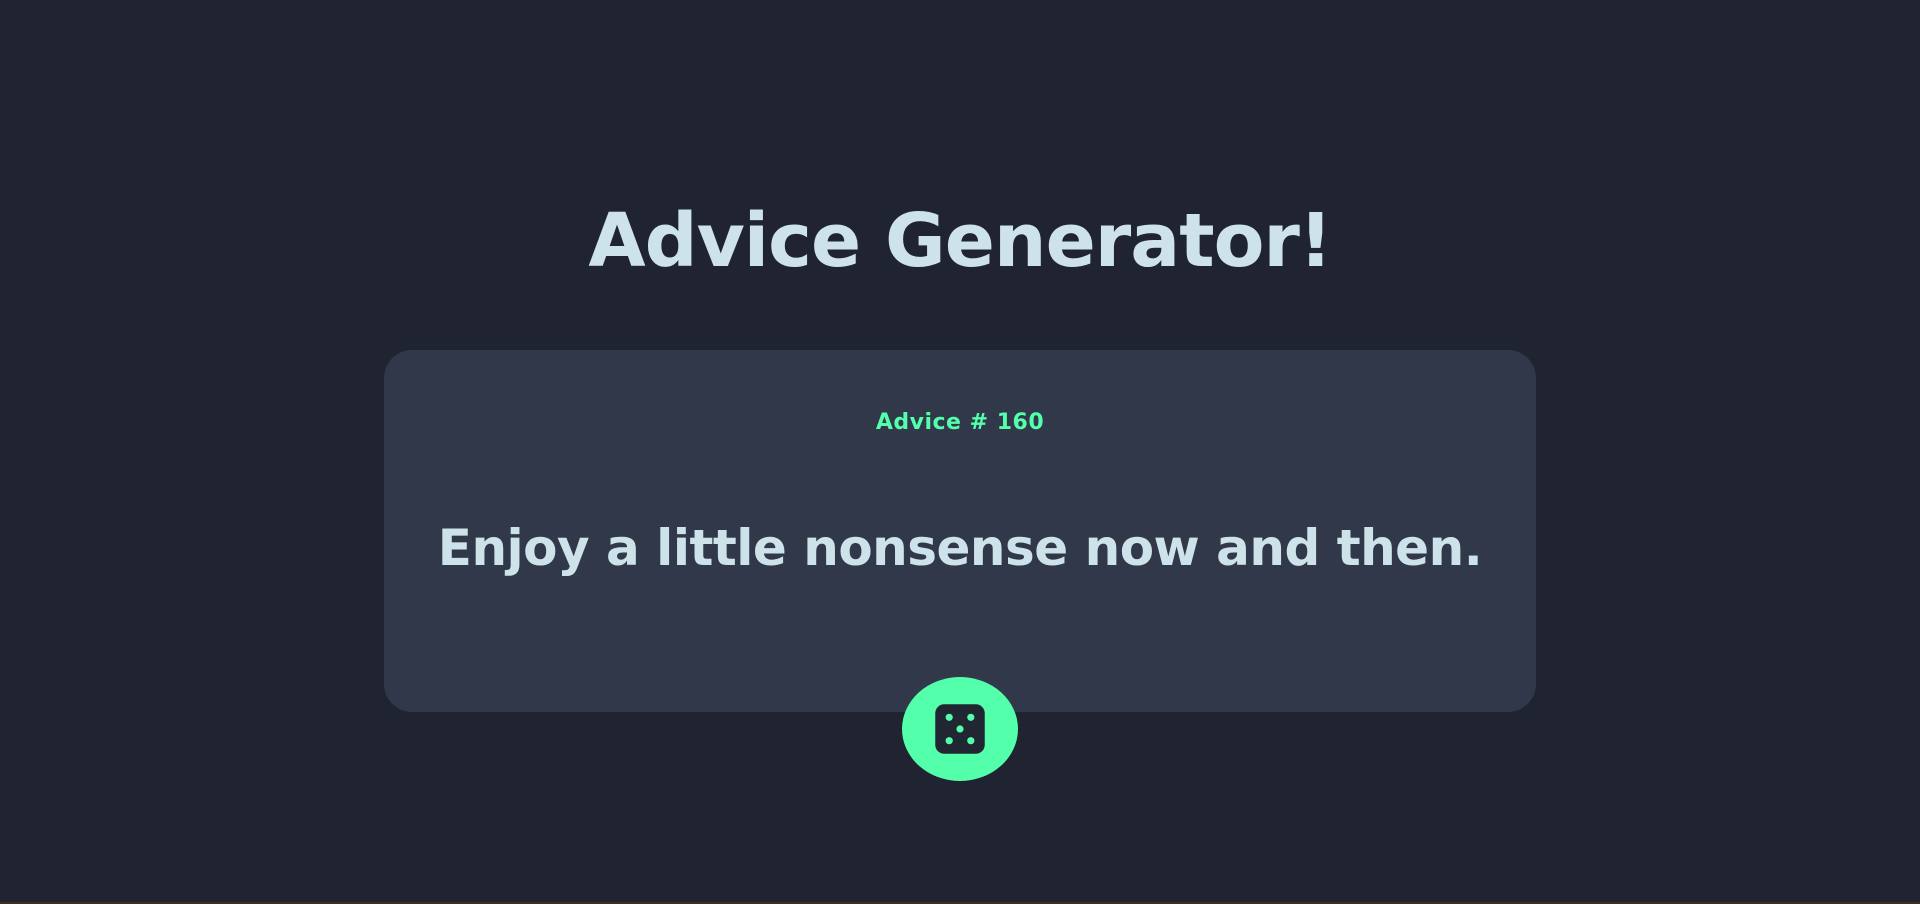 Image resolution: width=1920 pixels, height=904 pixels. I want to click on dice-icon, so click(960, 729).